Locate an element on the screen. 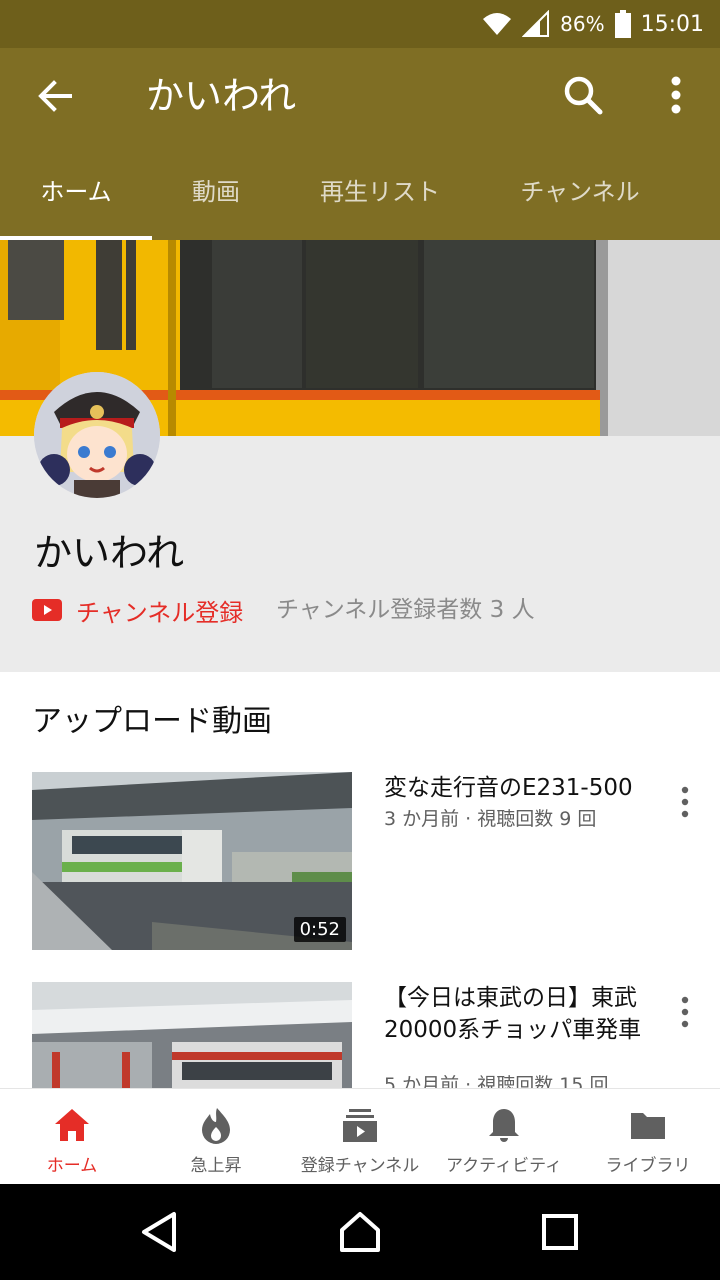  cellular-signal-icon is located at coordinates (536, 23).